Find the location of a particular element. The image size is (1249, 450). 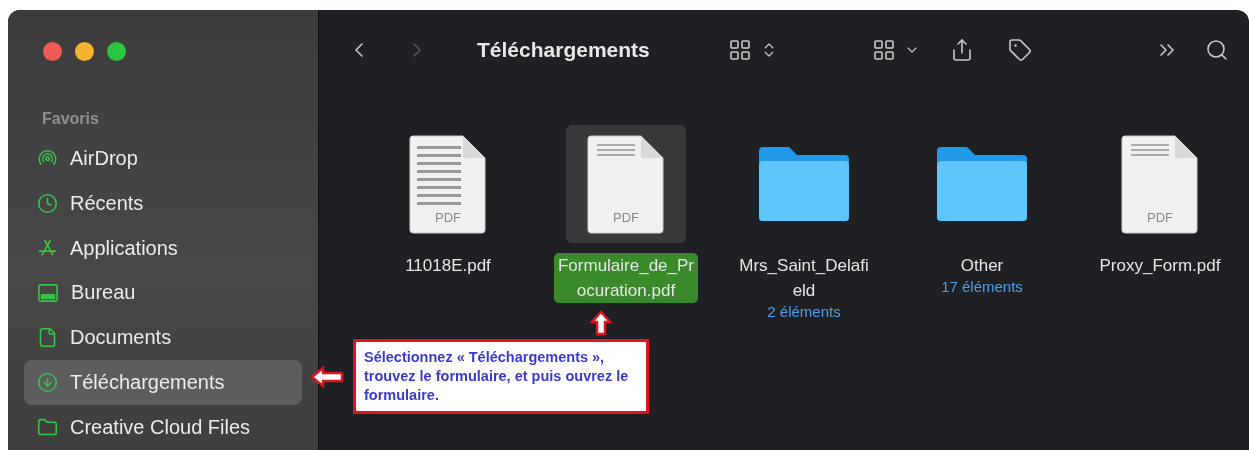

sidebar-label: Récents is located at coordinates (107, 203).